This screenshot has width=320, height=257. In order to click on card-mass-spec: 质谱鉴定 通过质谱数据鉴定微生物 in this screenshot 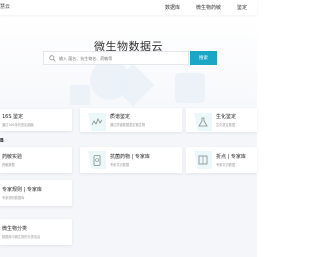, I will do `click(131, 120)`.